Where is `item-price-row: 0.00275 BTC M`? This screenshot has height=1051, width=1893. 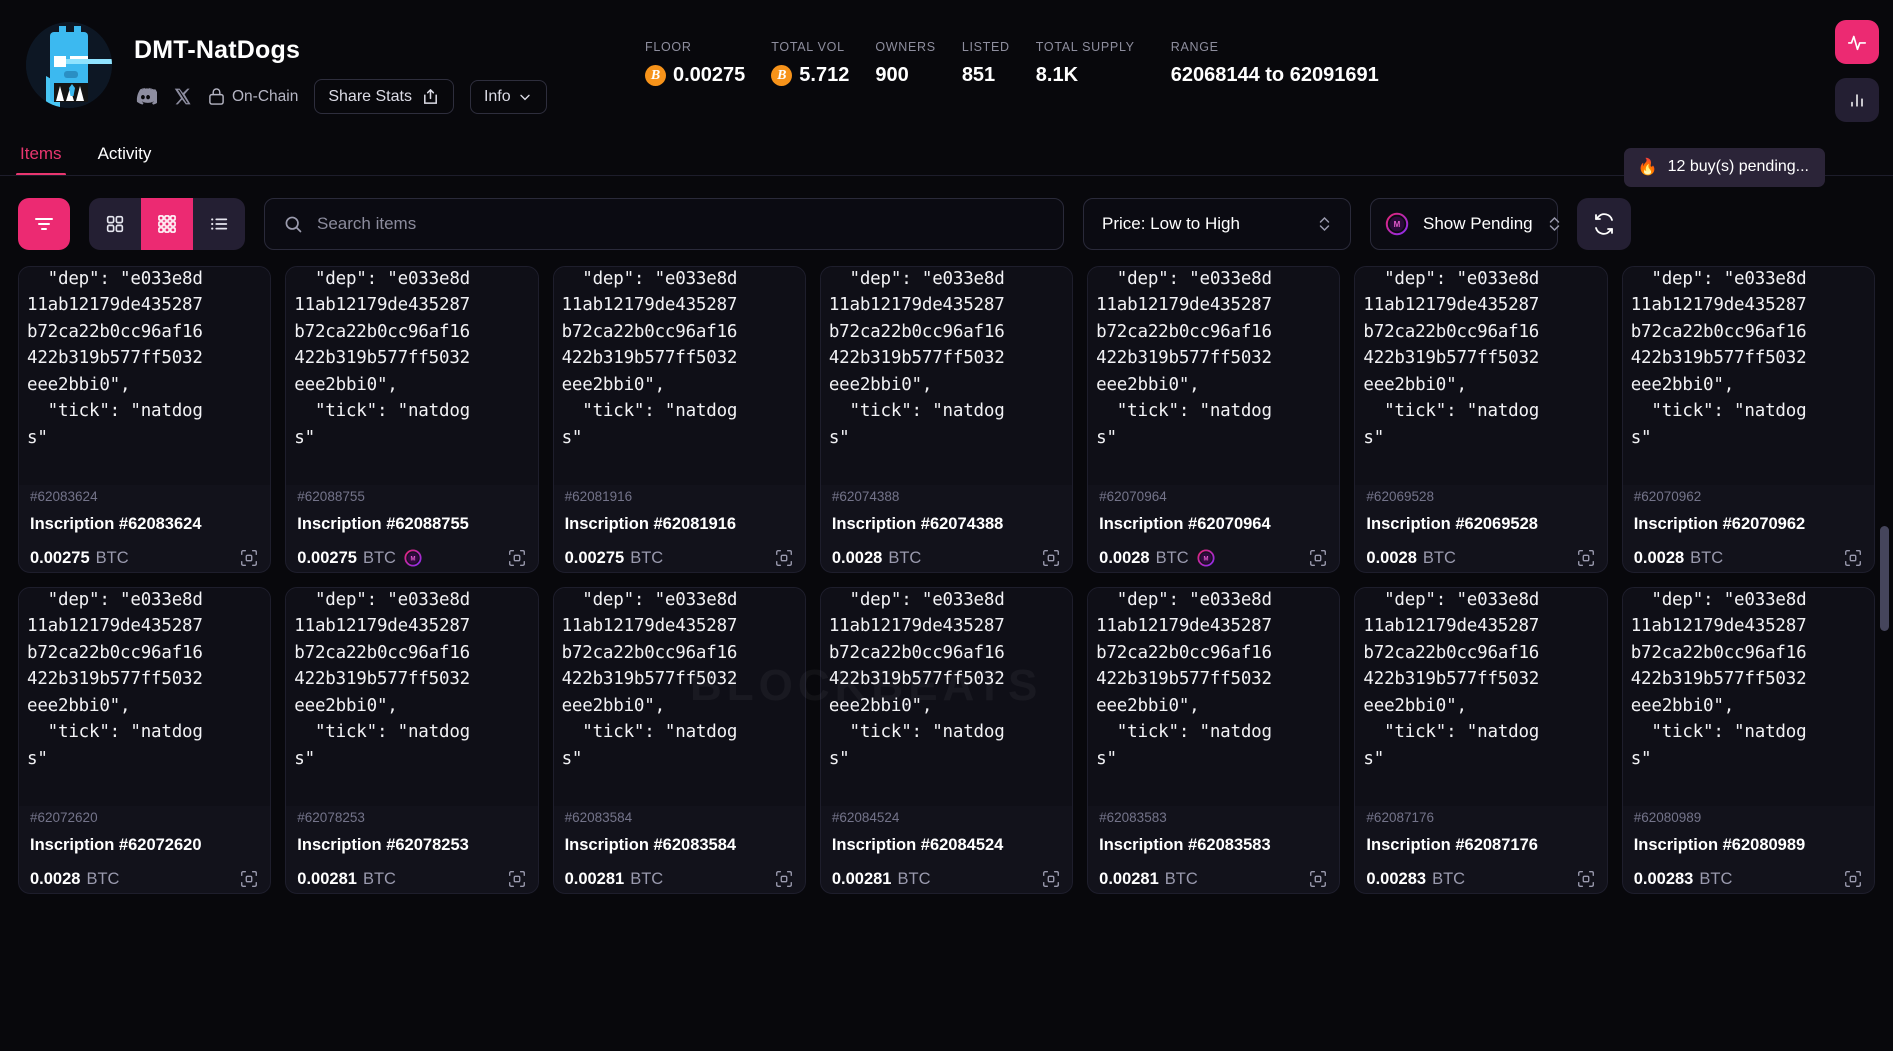
item-price-row: 0.00275 BTC M is located at coordinates (411, 558).